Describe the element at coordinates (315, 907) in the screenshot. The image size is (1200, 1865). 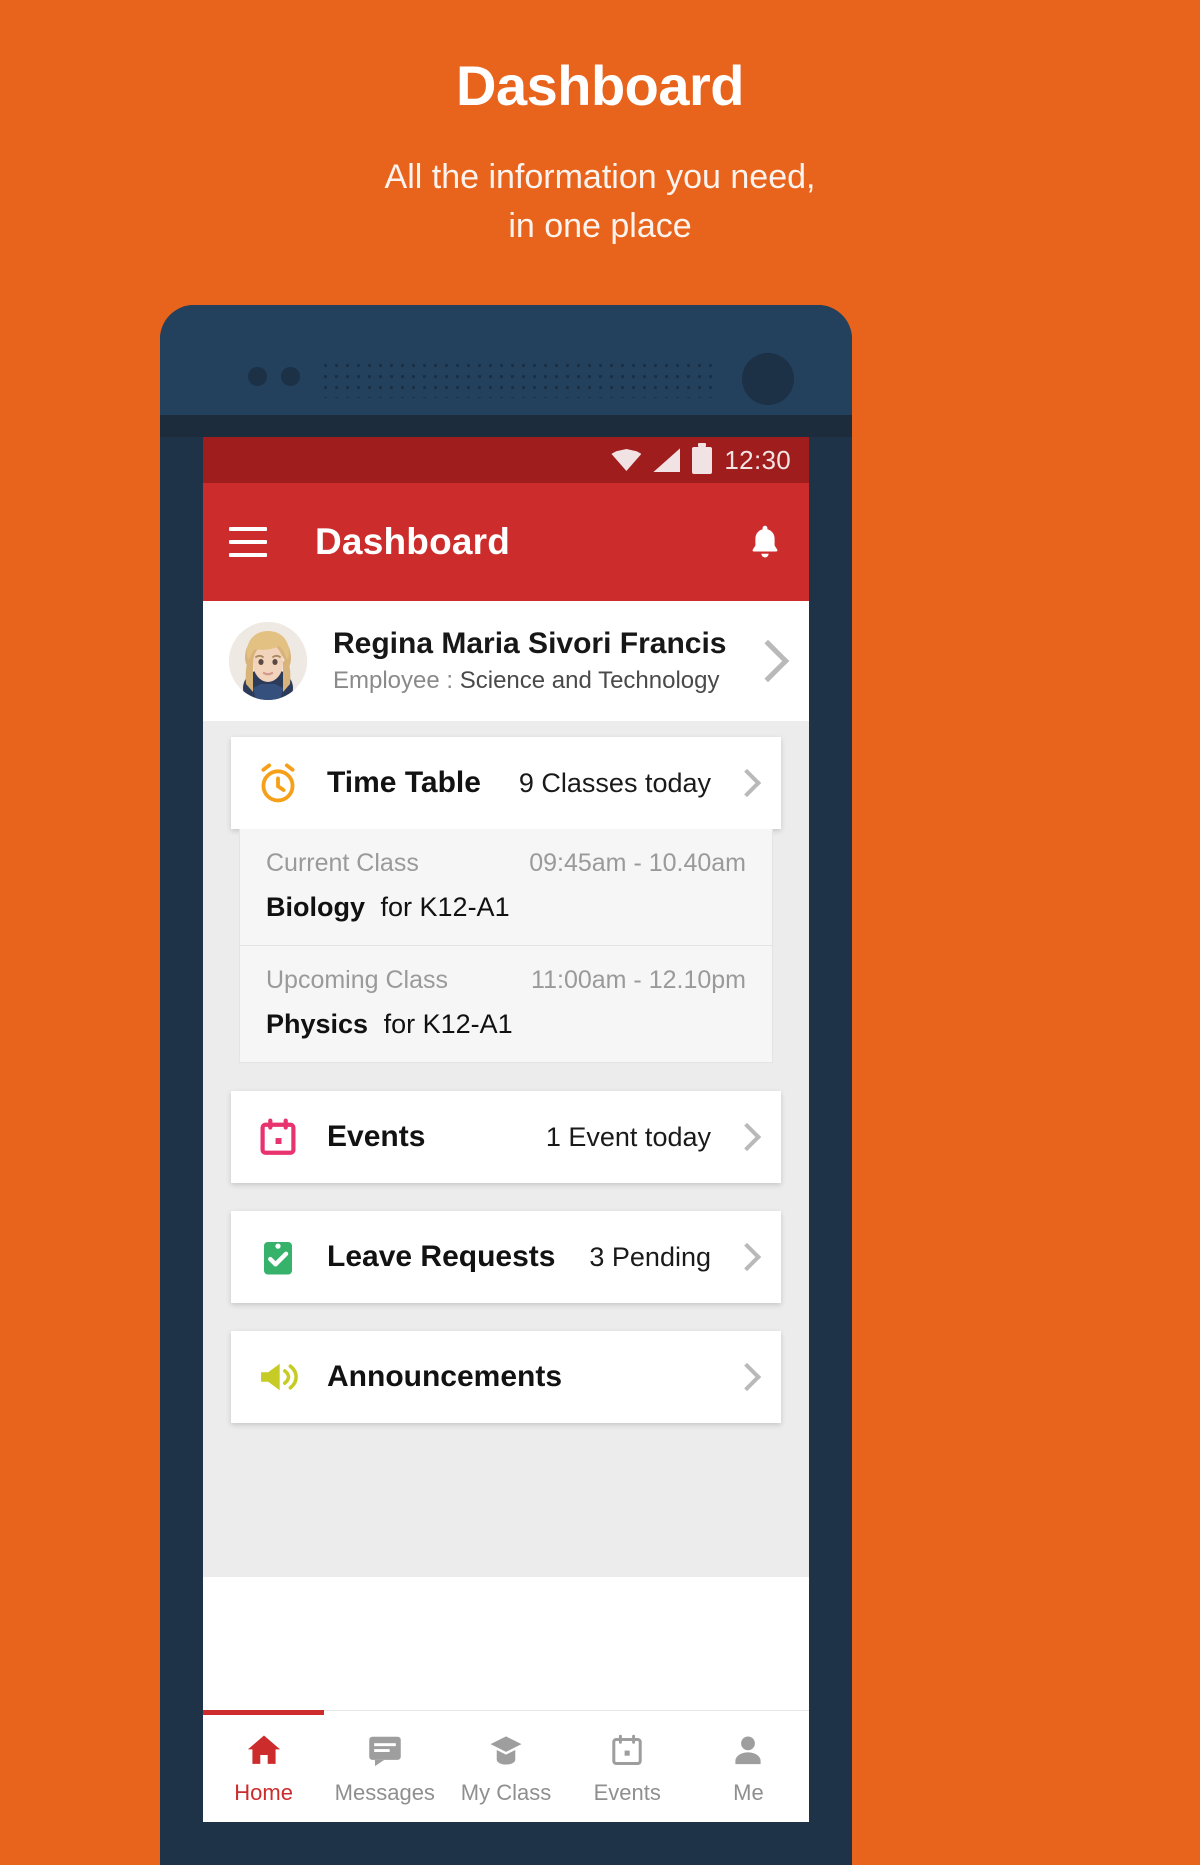
I see `class-subject: Biology` at that location.